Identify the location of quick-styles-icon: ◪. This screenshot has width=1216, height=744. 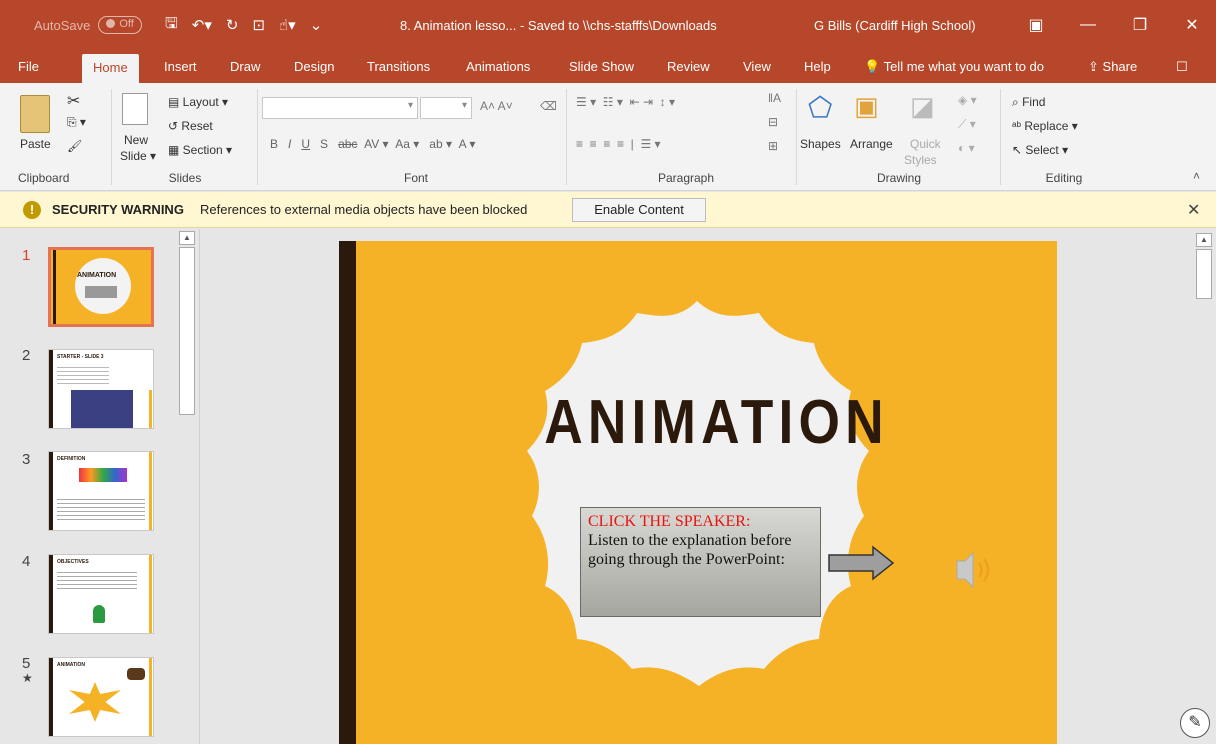
(922, 106).